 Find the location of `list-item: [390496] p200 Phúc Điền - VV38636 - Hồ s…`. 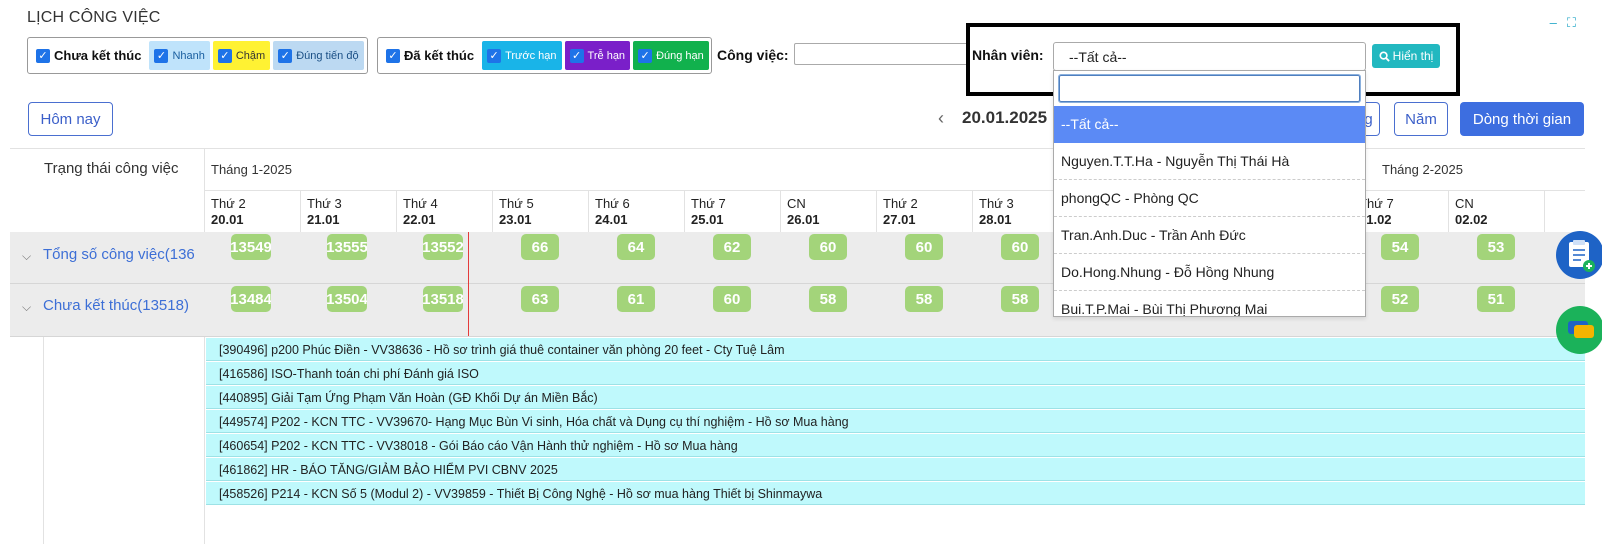

list-item: [390496] p200 Phúc Điền - VV38636 - Hồ s… is located at coordinates (895, 349).